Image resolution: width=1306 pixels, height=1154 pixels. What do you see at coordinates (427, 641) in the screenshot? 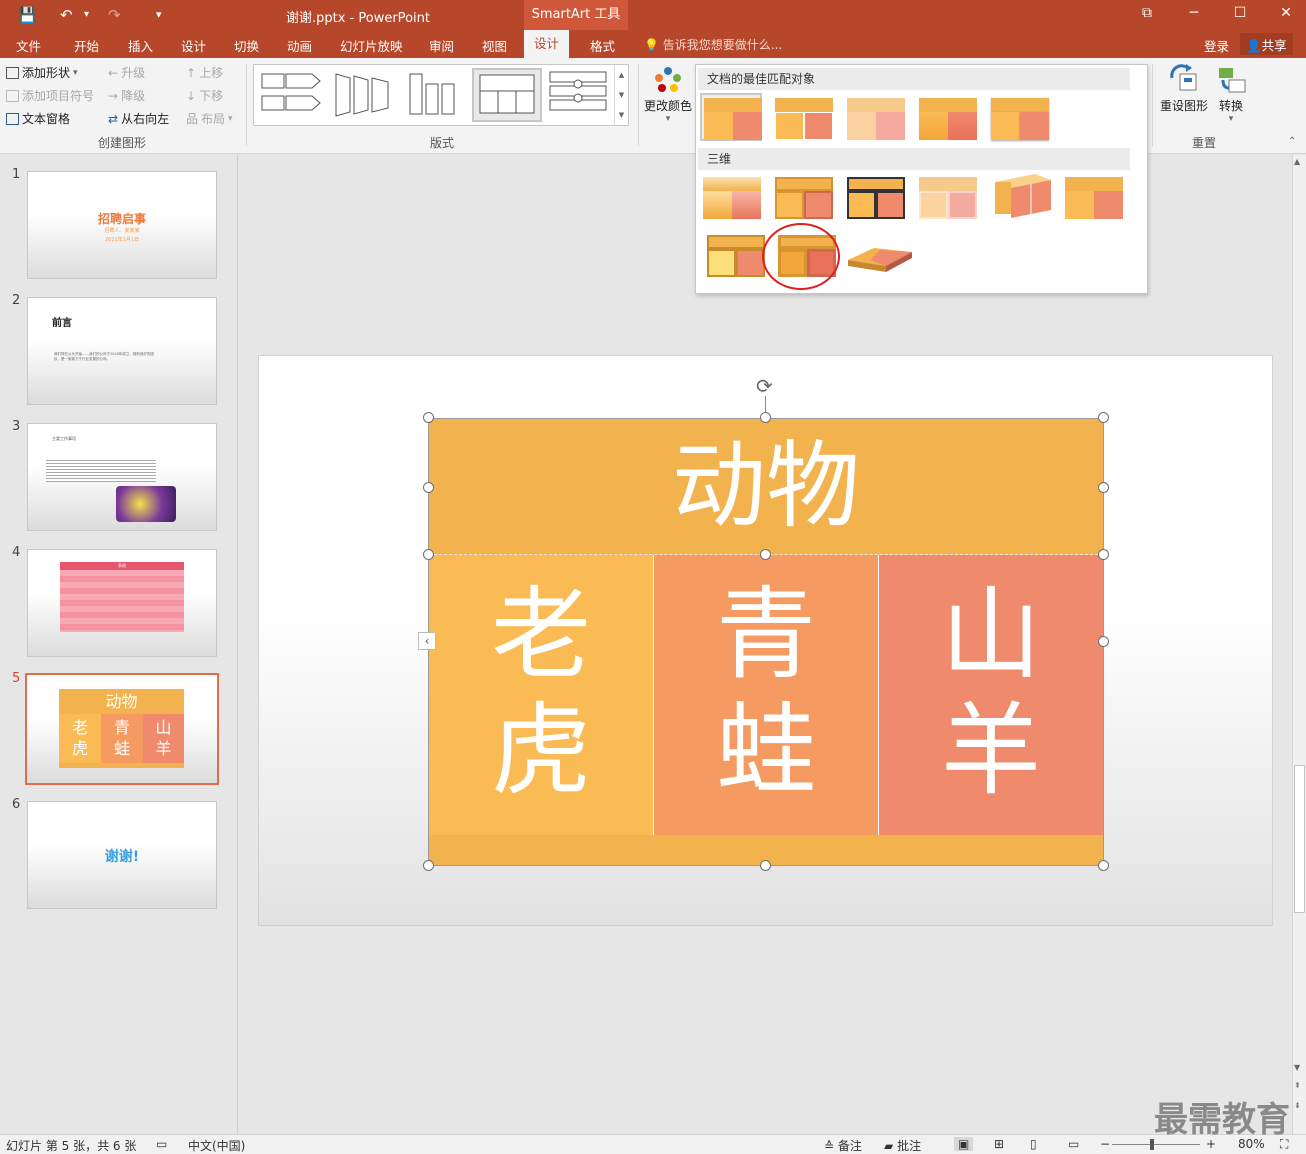
I see `text-pane-toggle-icon: ‹` at bounding box center [427, 641].